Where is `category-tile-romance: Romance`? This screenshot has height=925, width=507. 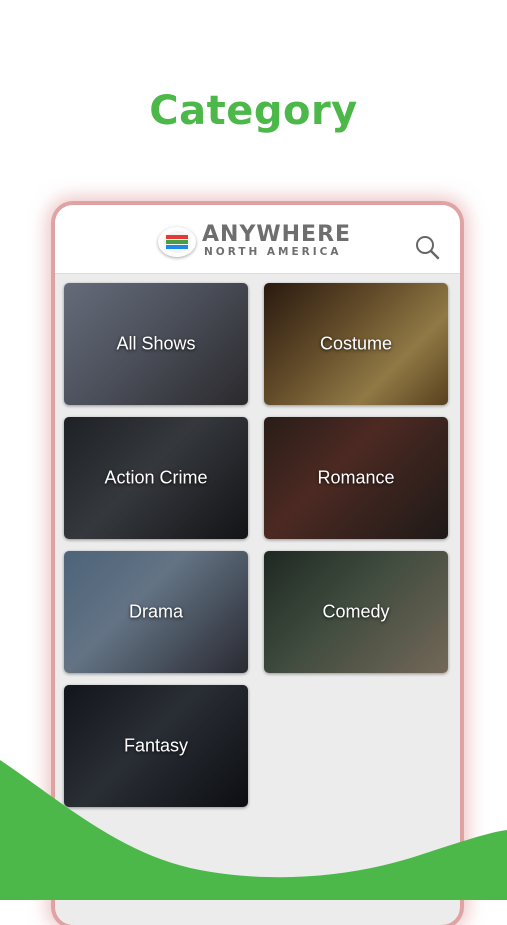
category-tile-romance: Romance is located at coordinates (356, 478).